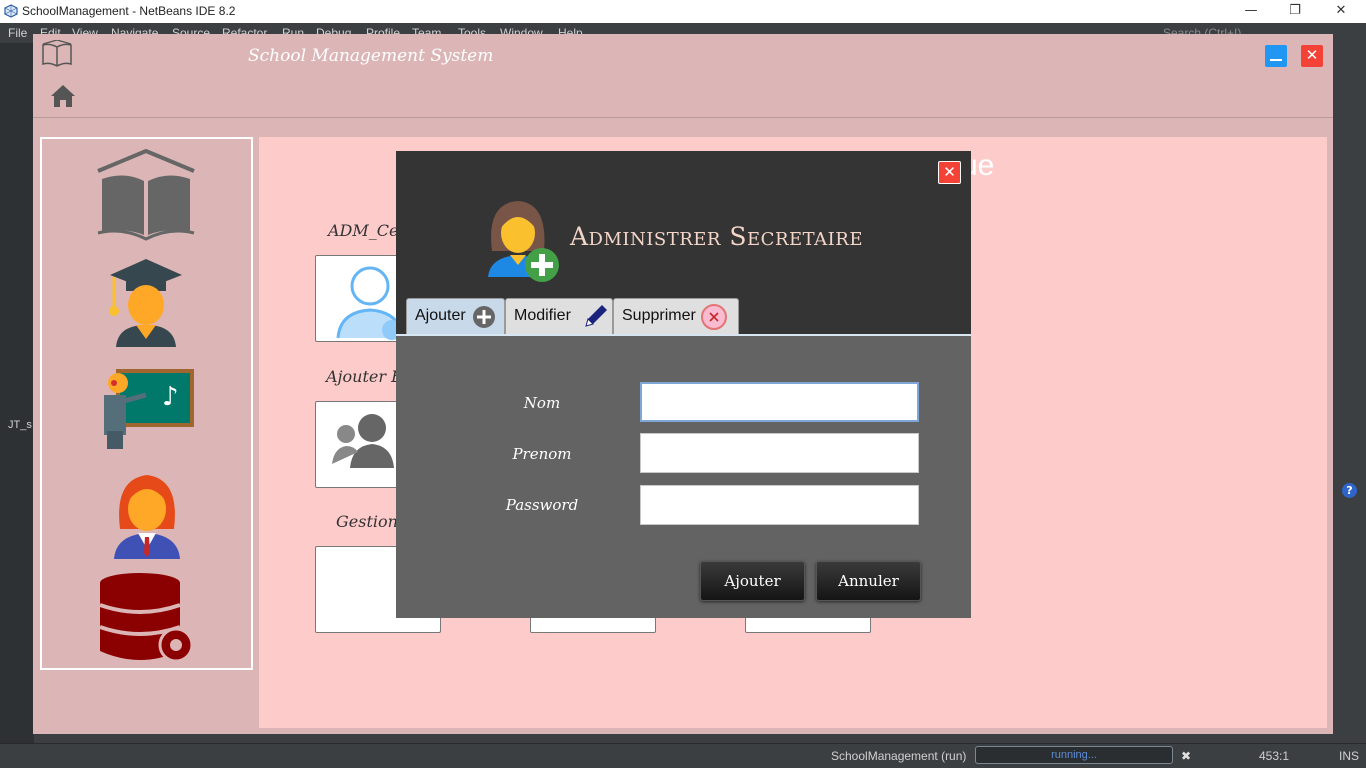 The height and width of the screenshot is (768, 1366). I want to click on help-icon: ?, so click(1349, 490).